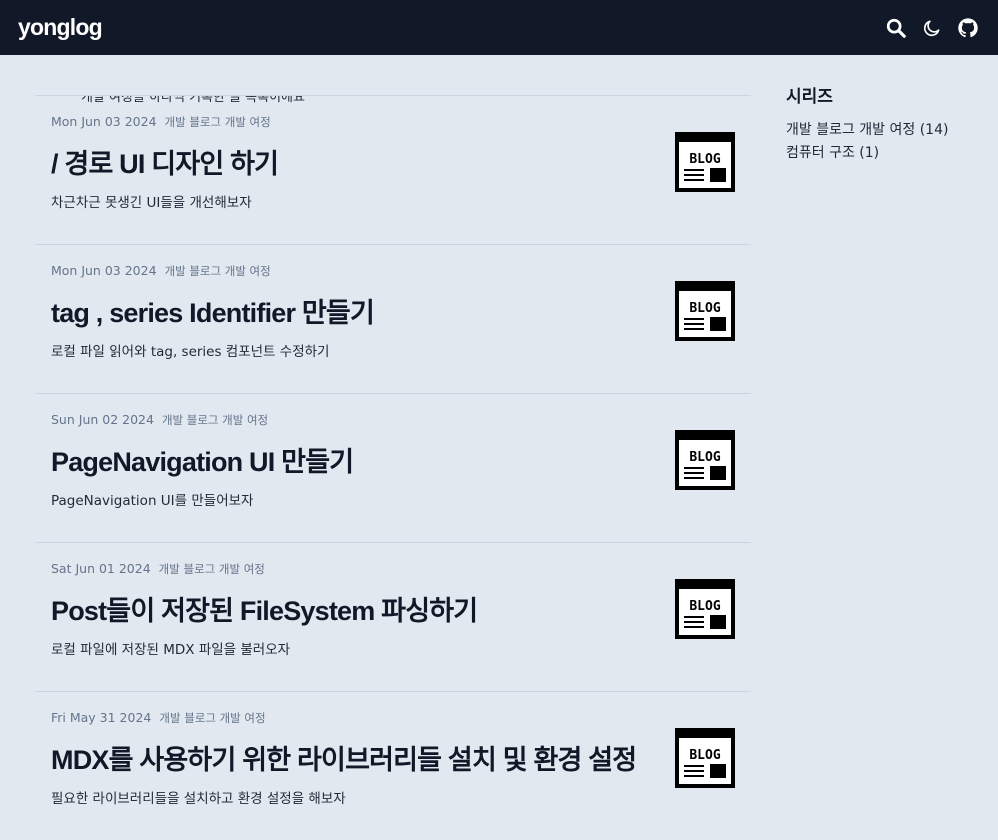  What do you see at coordinates (101, 568) in the screenshot?
I see `post-date: Sat Jun 01 2024` at bounding box center [101, 568].